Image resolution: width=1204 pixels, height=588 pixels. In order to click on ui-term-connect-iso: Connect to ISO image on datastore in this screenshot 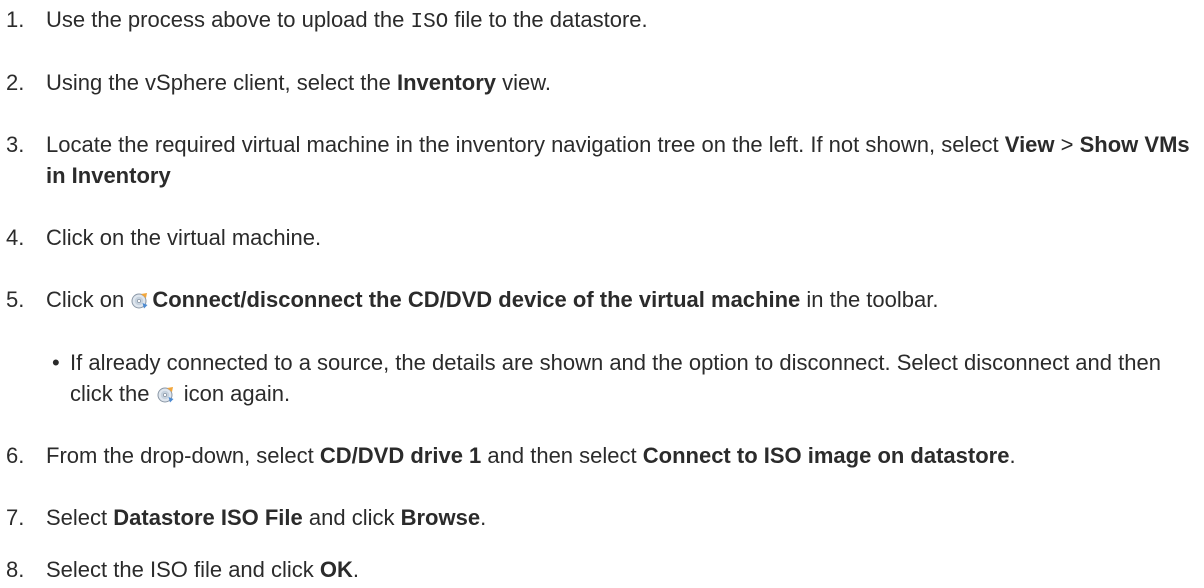, I will do `click(826, 455)`.